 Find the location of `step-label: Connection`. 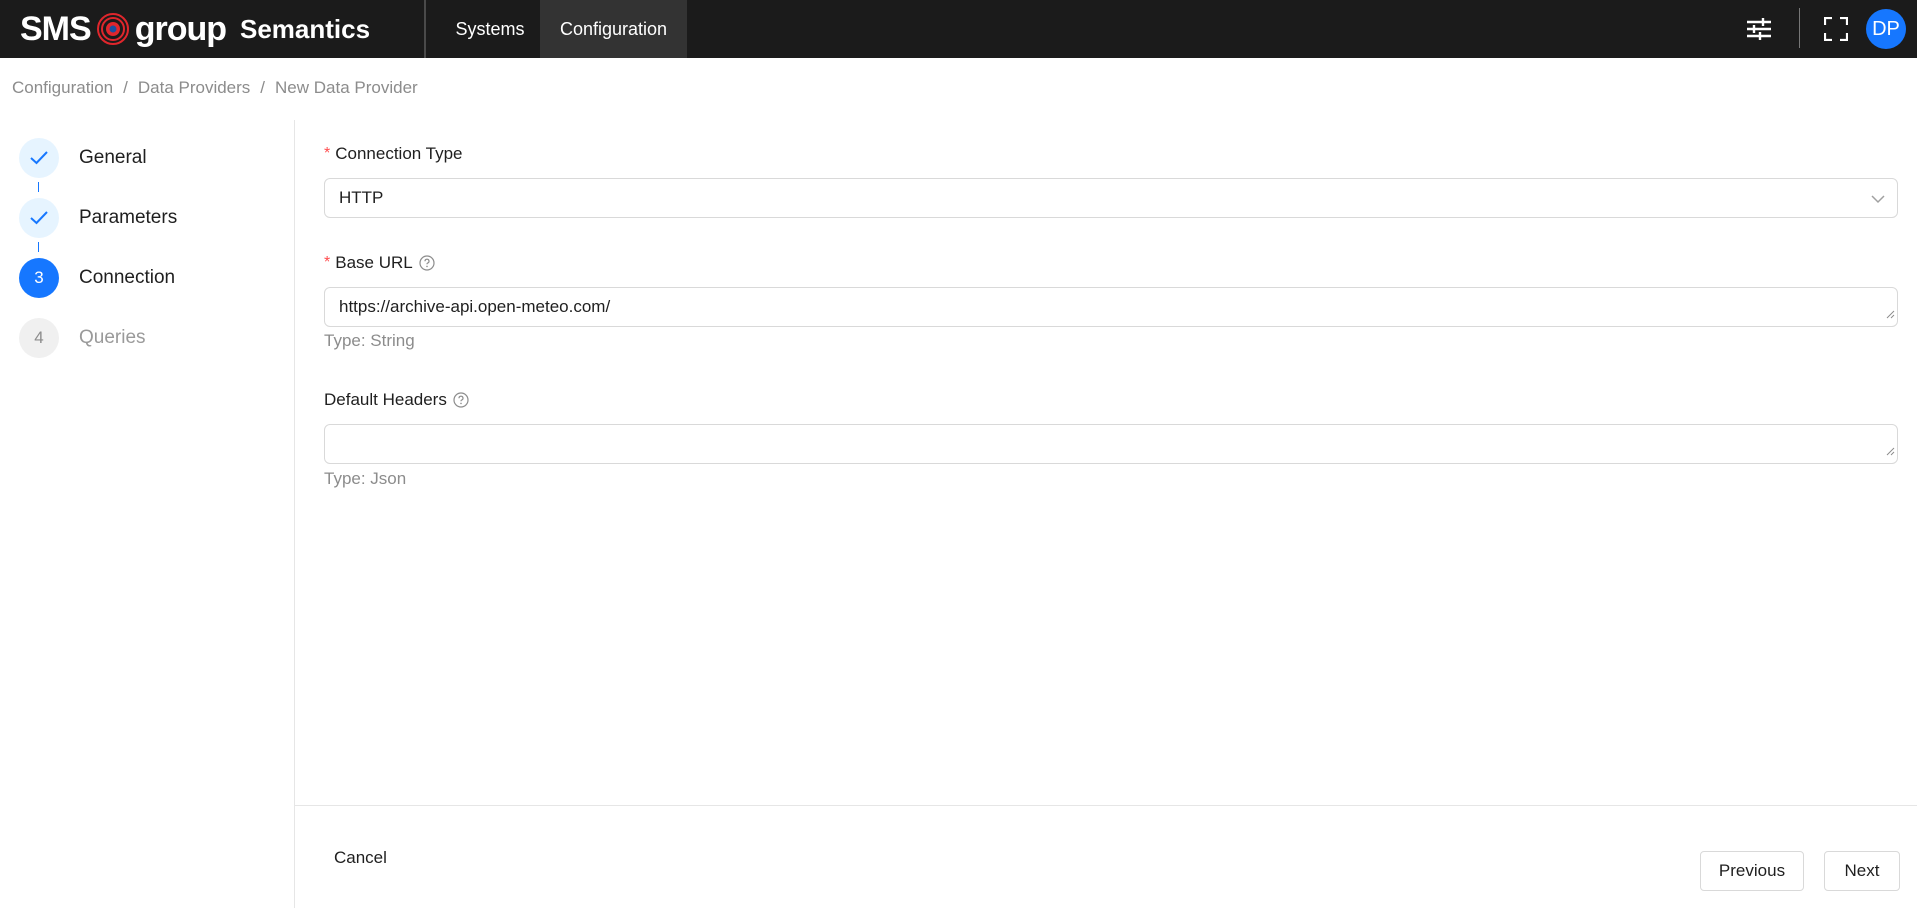

step-label: Connection is located at coordinates (127, 277).